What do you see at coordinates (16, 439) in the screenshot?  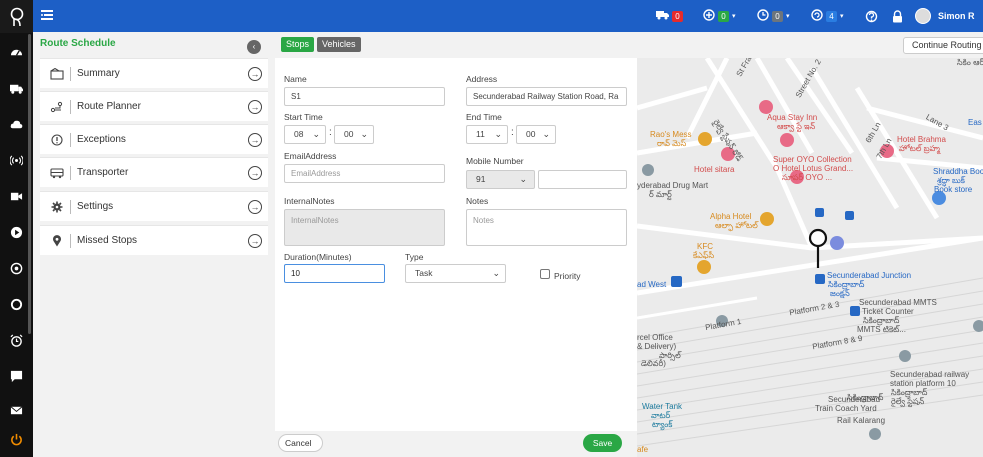 I see `power-icon` at bounding box center [16, 439].